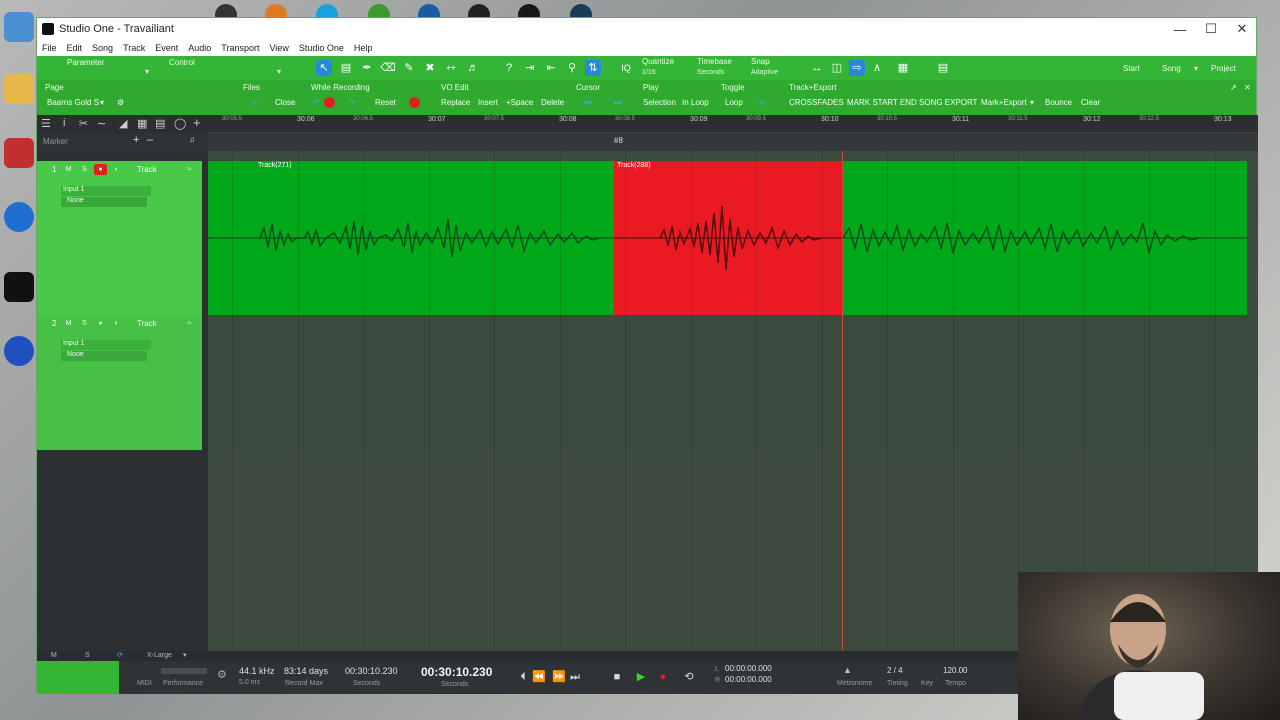 This screenshot has width=1280, height=720. I want to click on fast-forward-icon: ⏩, so click(559, 677).